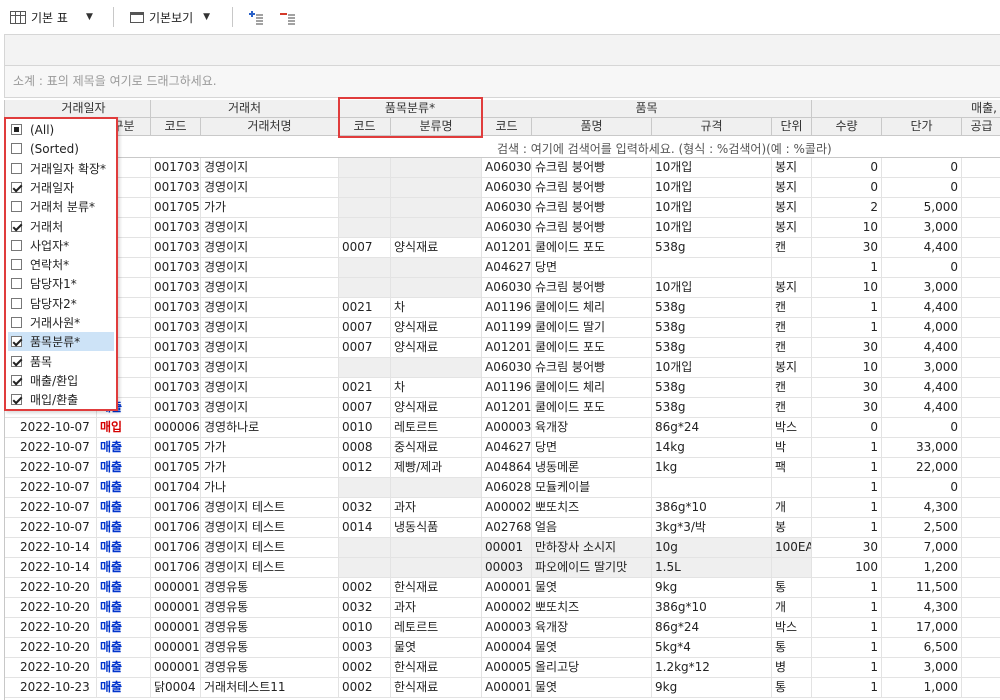 The width and height of the screenshot is (1000, 700). What do you see at coordinates (592, 327) in the screenshot?
I see `item-name-cell: 쿨에이드 딸기` at bounding box center [592, 327].